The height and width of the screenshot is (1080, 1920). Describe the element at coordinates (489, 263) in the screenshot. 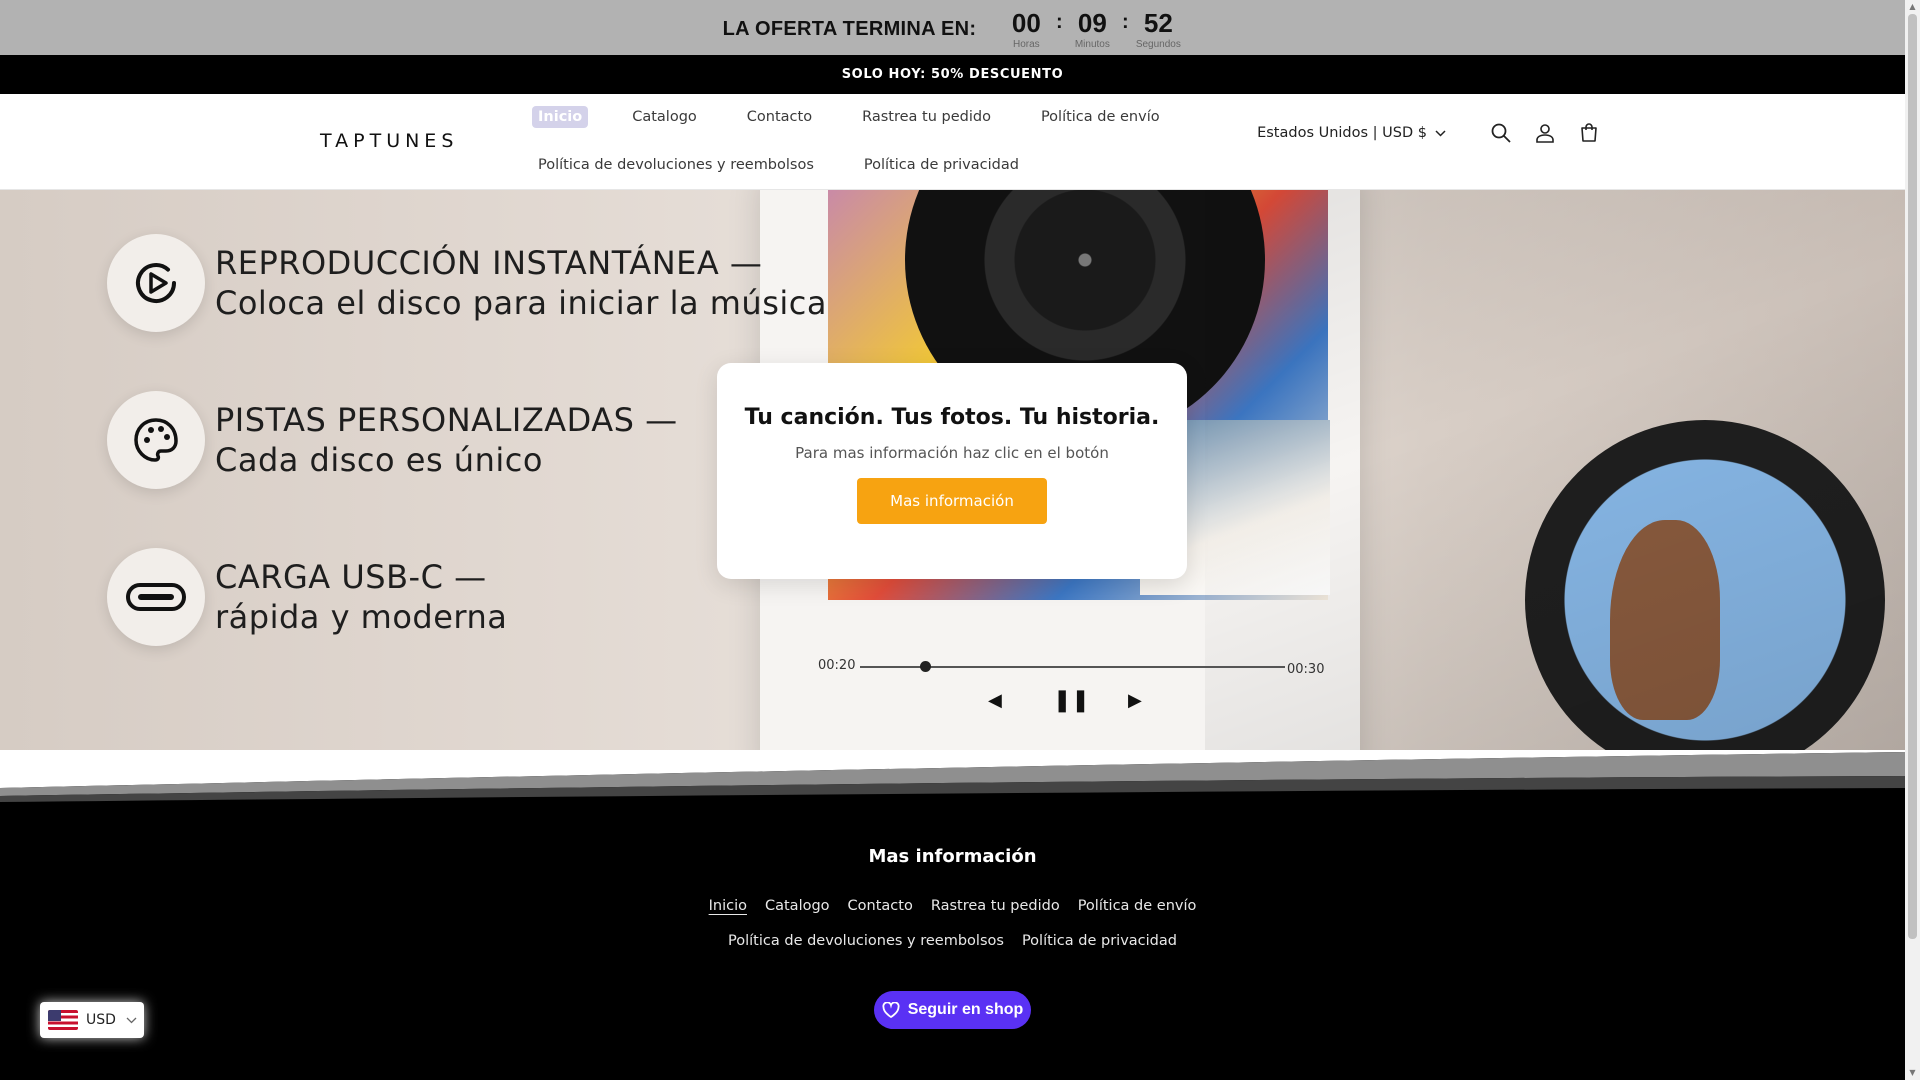

I see `feature-title: REPRODUCCIÓN INSTANTÁNEA —` at that location.